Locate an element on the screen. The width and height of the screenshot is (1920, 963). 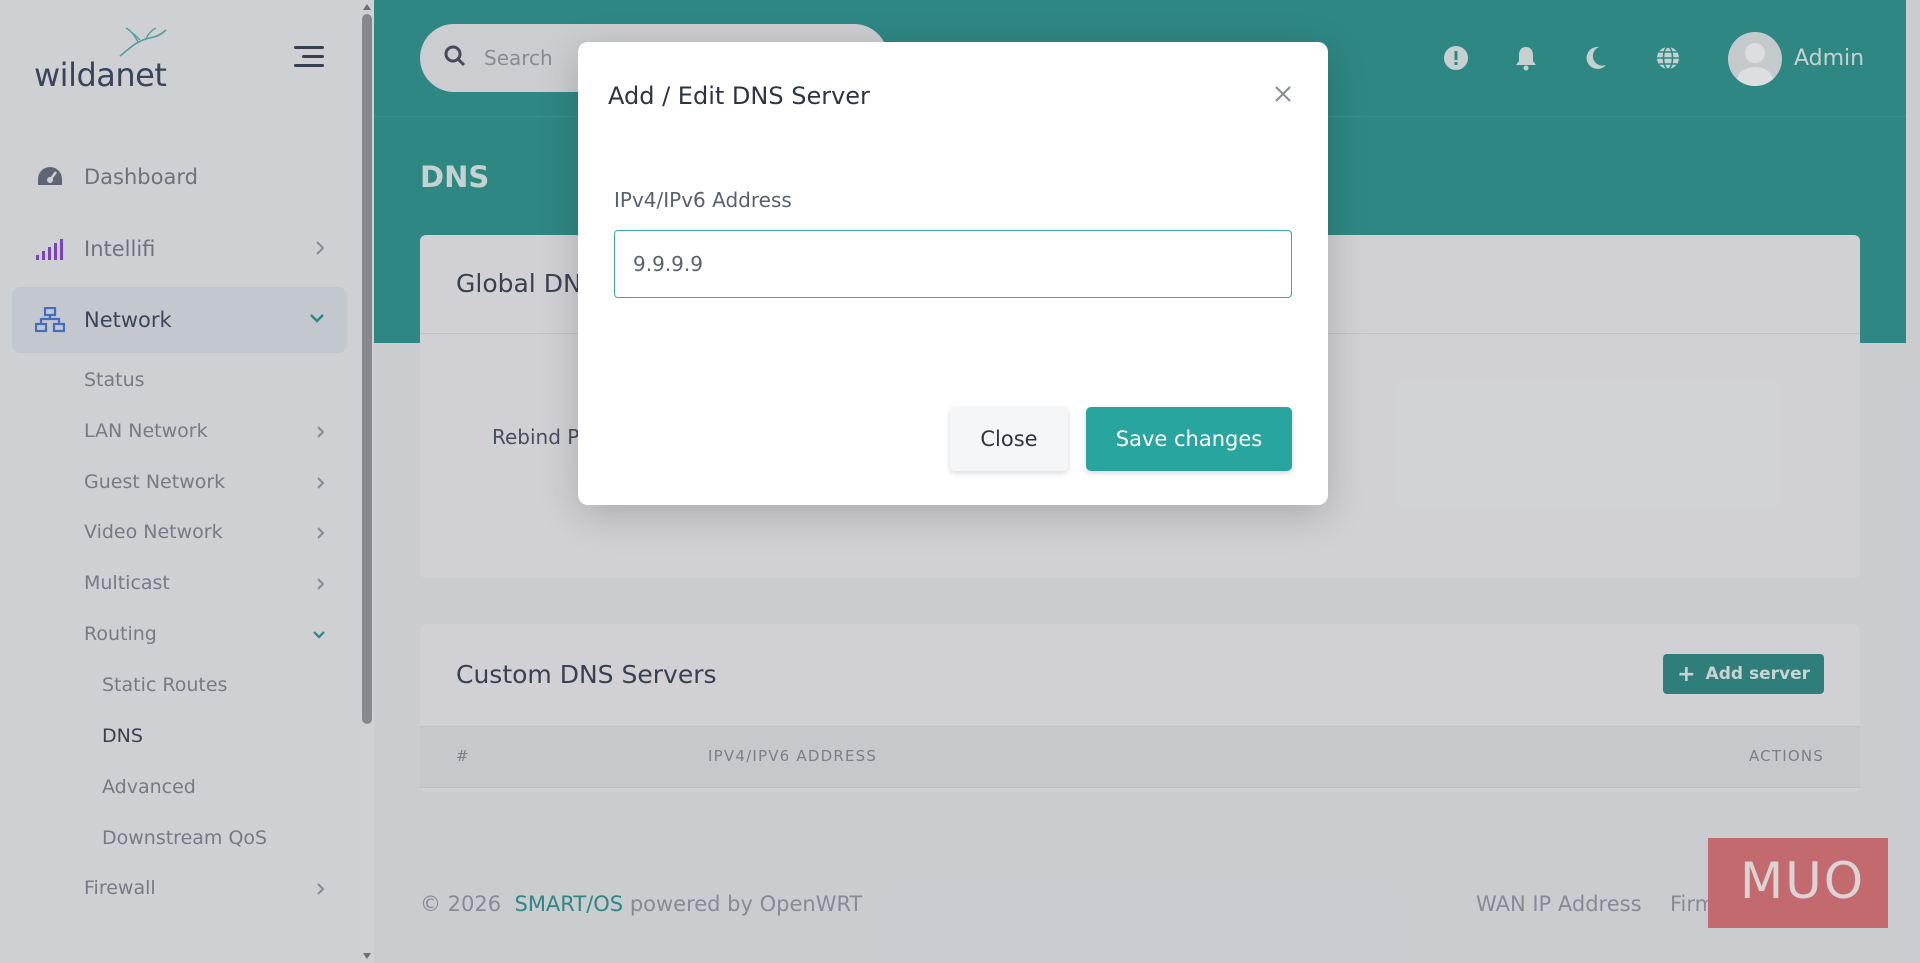
save-changes-button: Save changes is located at coordinates (1189, 439).